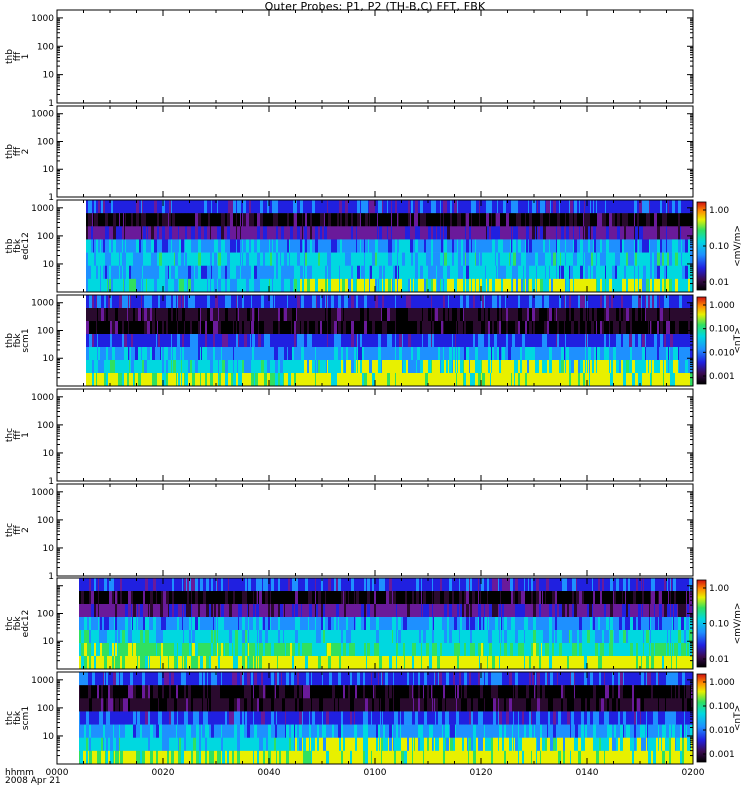 The image size is (750, 800). I want to click on time-tick-label: 0000, so click(57, 773).